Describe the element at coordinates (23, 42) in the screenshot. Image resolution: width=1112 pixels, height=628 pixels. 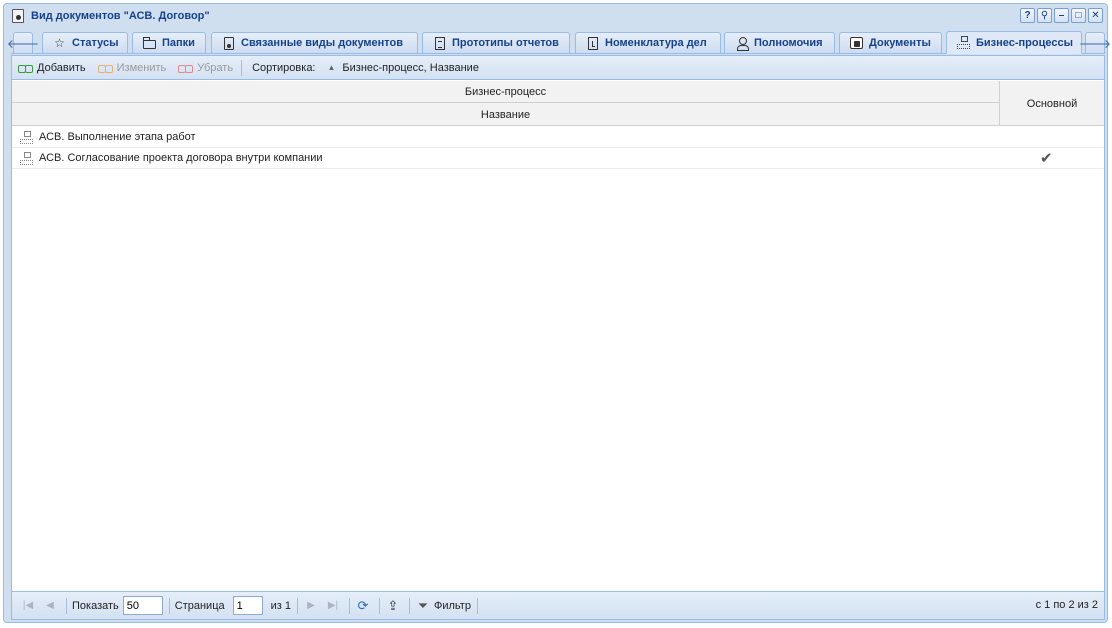
I see `tab-scroll-left-icon: 🡐` at that location.